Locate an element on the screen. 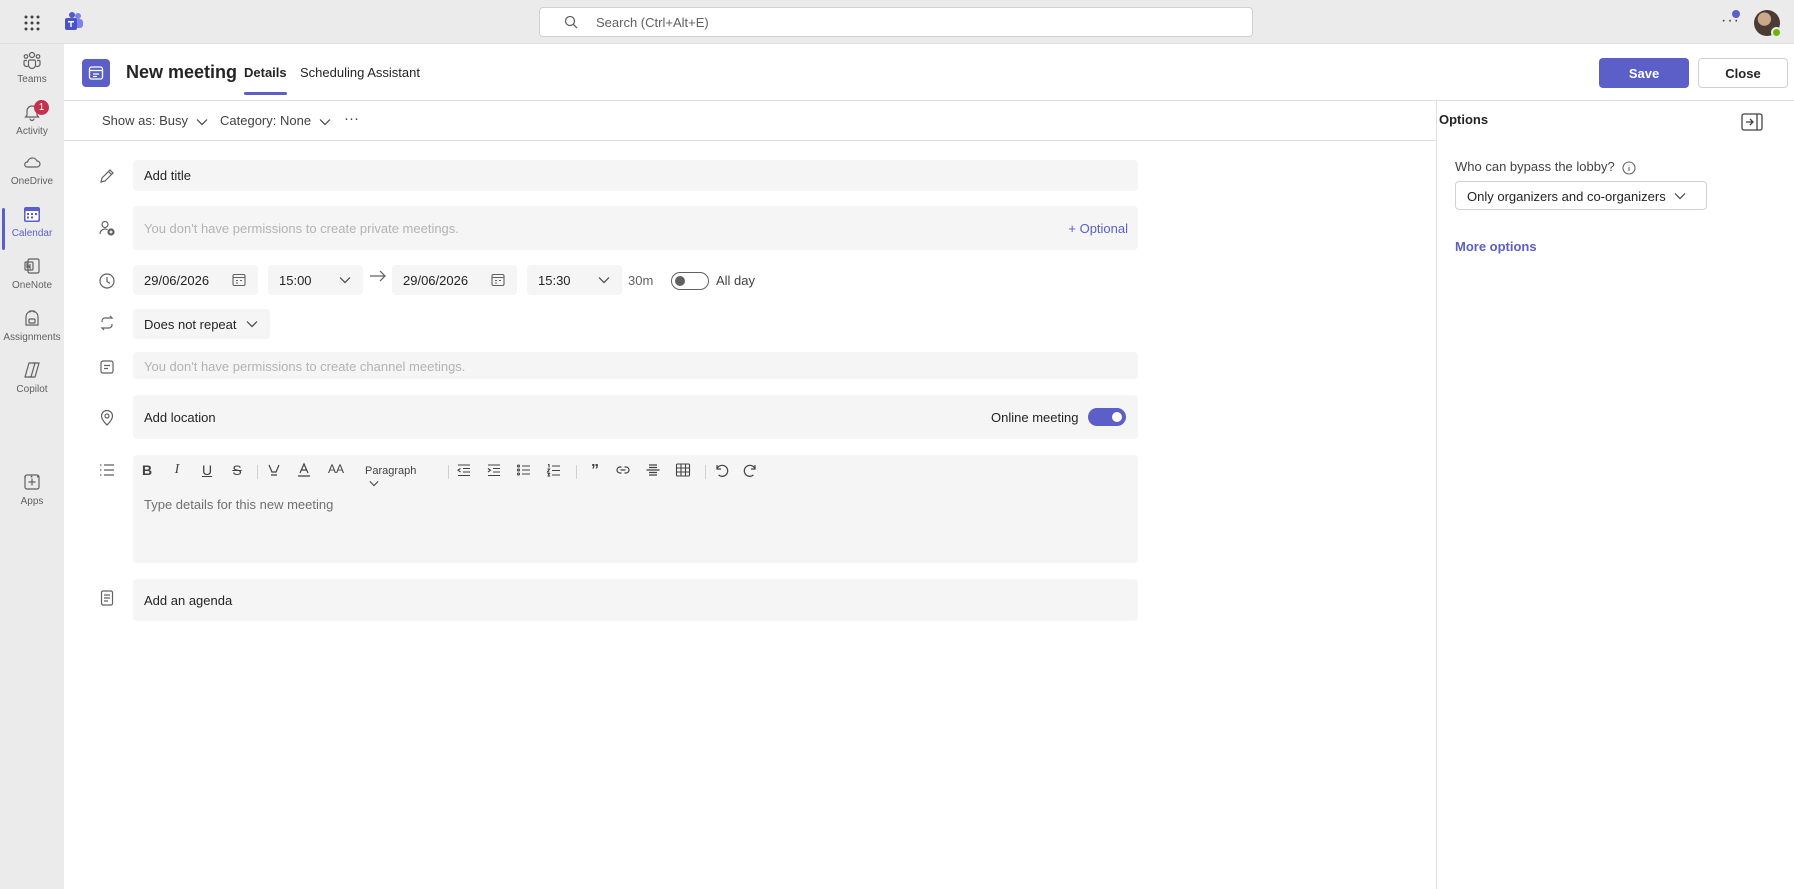  category-dropdown: Category: None is located at coordinates (275, 120).